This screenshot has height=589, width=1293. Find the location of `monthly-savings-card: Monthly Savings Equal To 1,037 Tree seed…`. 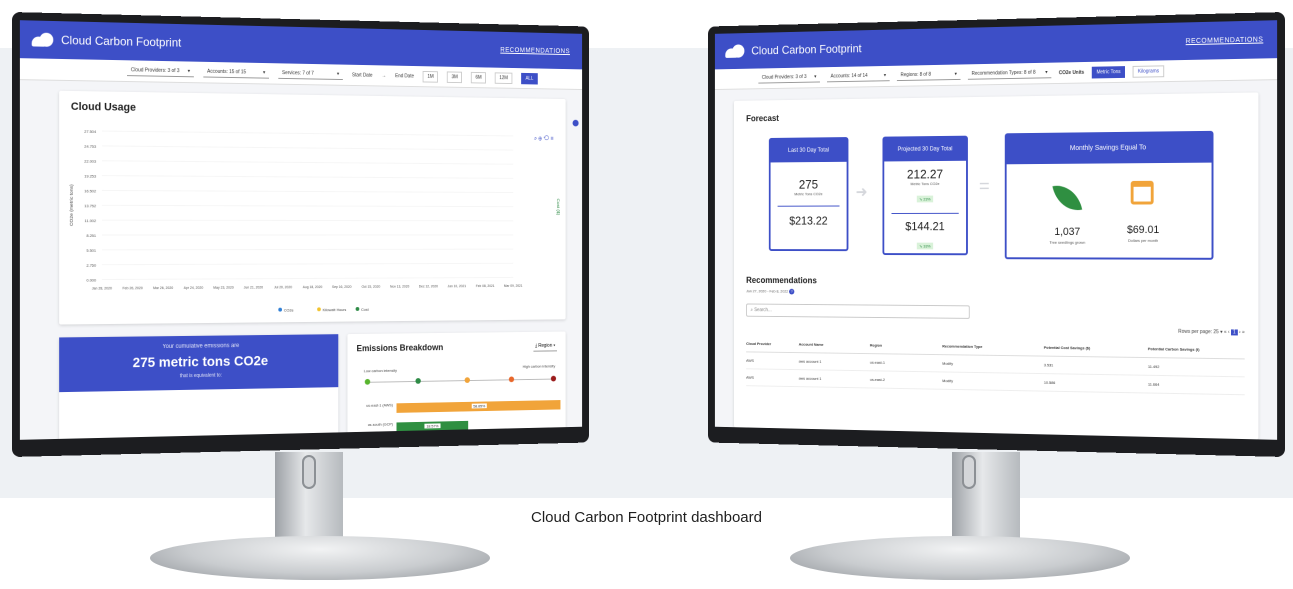

monthly-savings-card: Monthly Savings Equal To 1,037 Tree seed… is located at coordinates (1109, 195).